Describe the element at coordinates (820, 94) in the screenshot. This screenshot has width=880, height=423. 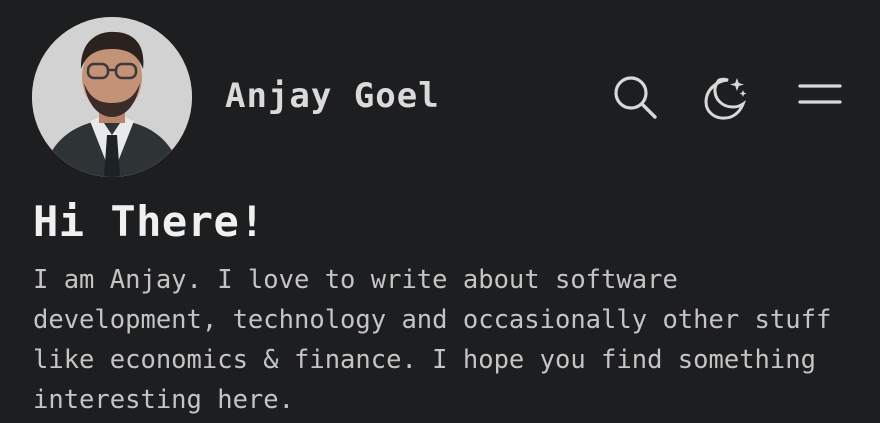
I see `menu-icon` at that location.